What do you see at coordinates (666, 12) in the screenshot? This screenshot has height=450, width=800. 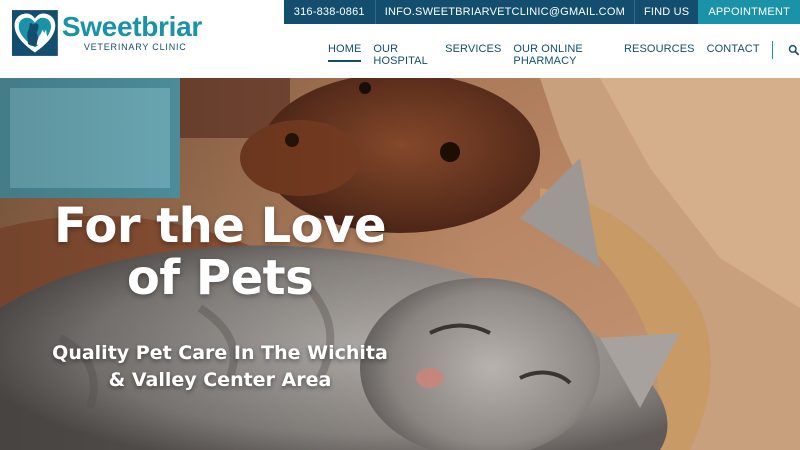 I see `find-us-link: FIND US` at bounding box center [666, 12].